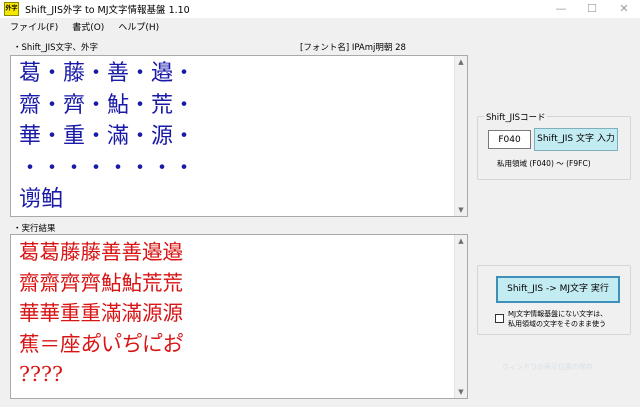 The image size is (640, 407). Describe the element at coordinates (499, 318) in the screenshot. I see `use-private-chars-checkbox` at that location.